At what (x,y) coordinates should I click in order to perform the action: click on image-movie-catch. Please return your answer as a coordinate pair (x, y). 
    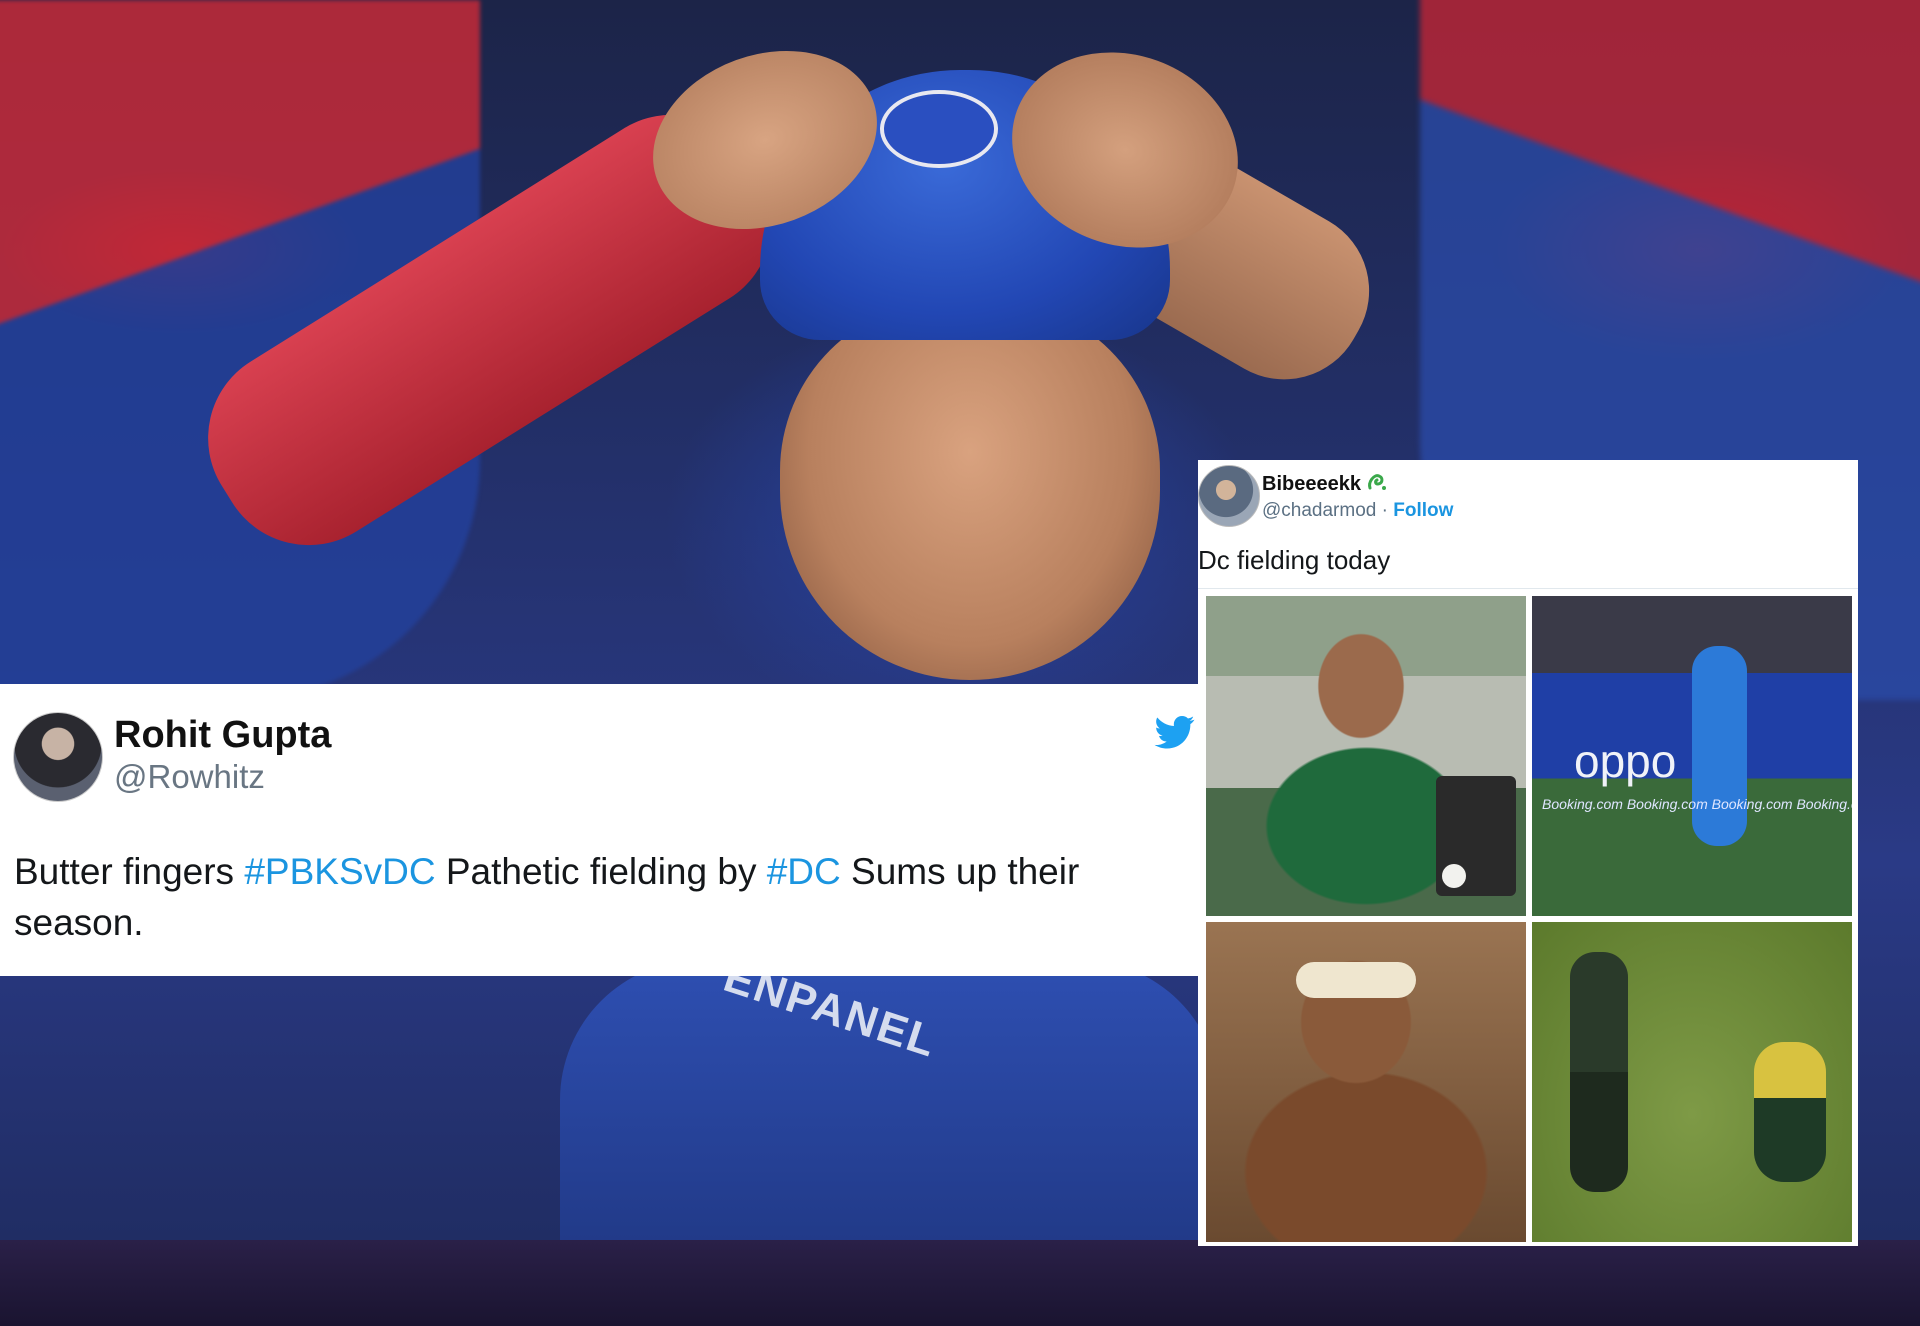
    Looking at the image, I should click on (1366, 1082).